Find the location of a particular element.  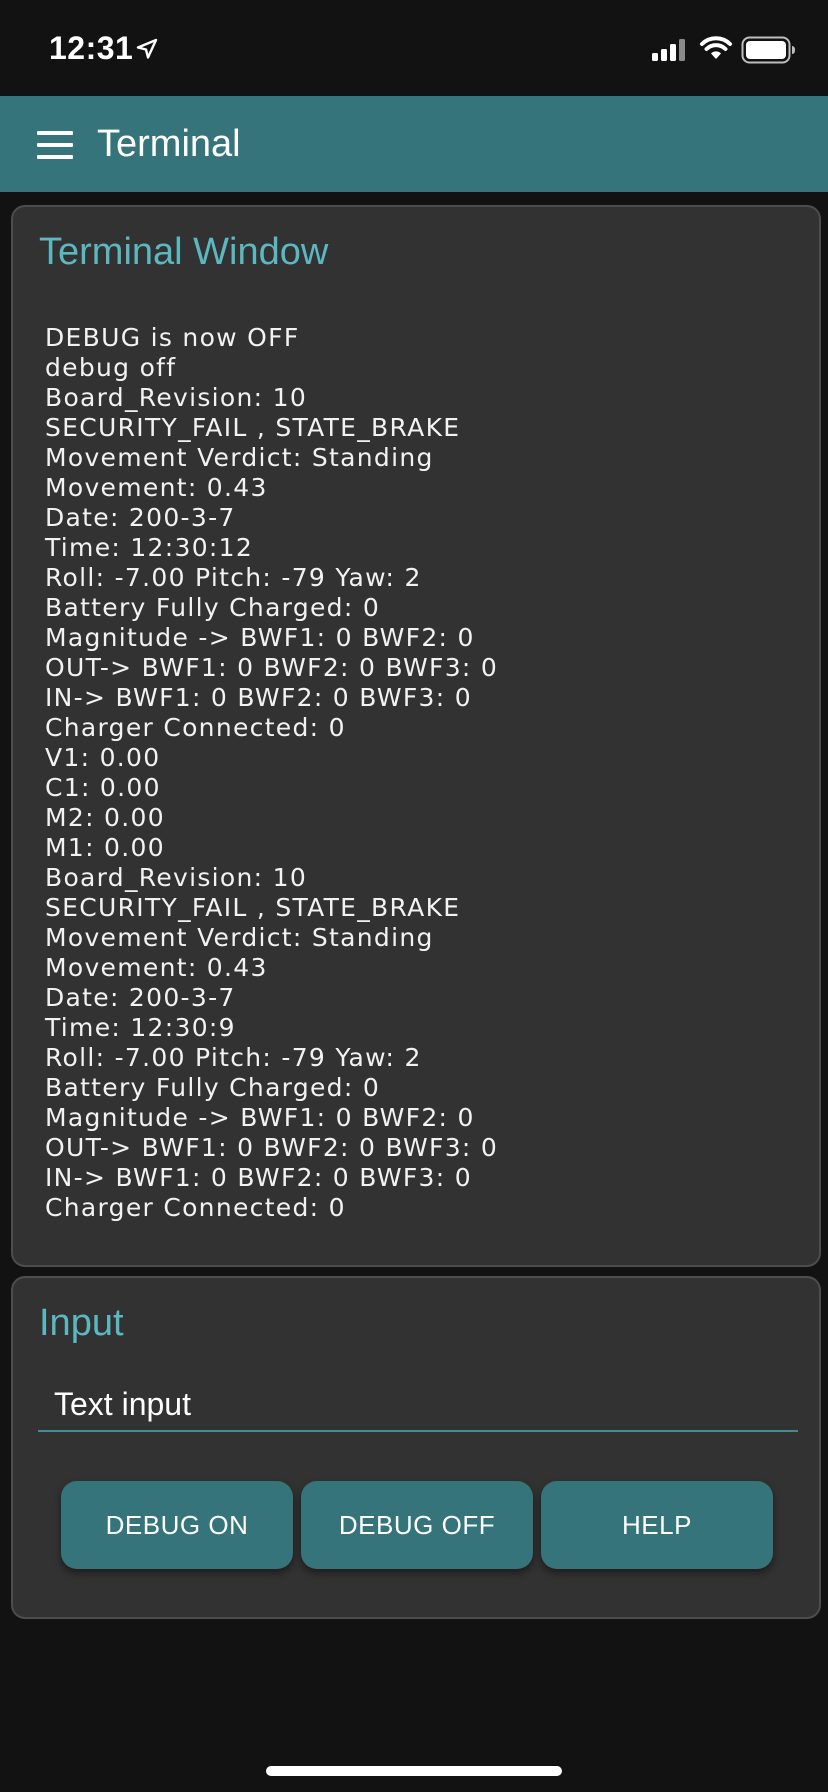

debug-on-button: DEBUG ON is located at coordinates (177, 1525).